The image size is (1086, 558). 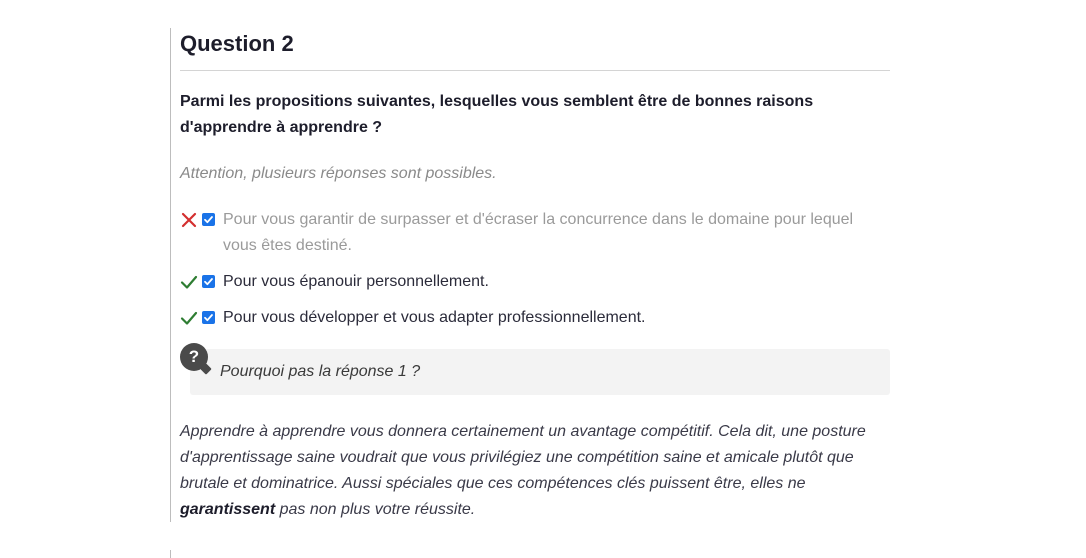 I want to click on question-title: Question 2, so click(x=535, y=49).